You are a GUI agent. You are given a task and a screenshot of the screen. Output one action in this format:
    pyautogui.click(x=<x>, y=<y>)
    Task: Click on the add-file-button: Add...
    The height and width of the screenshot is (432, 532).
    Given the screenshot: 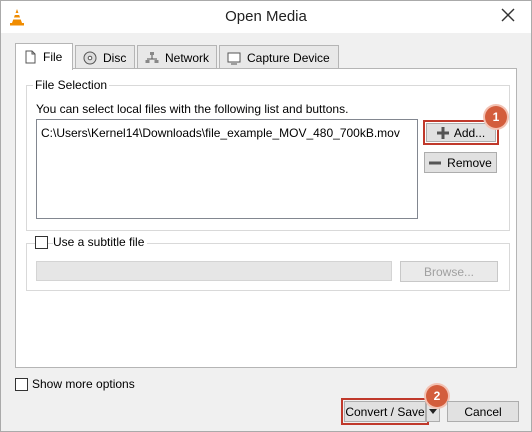 What is the action you would take?
    pyautogui.click(x=461, y=132)
    